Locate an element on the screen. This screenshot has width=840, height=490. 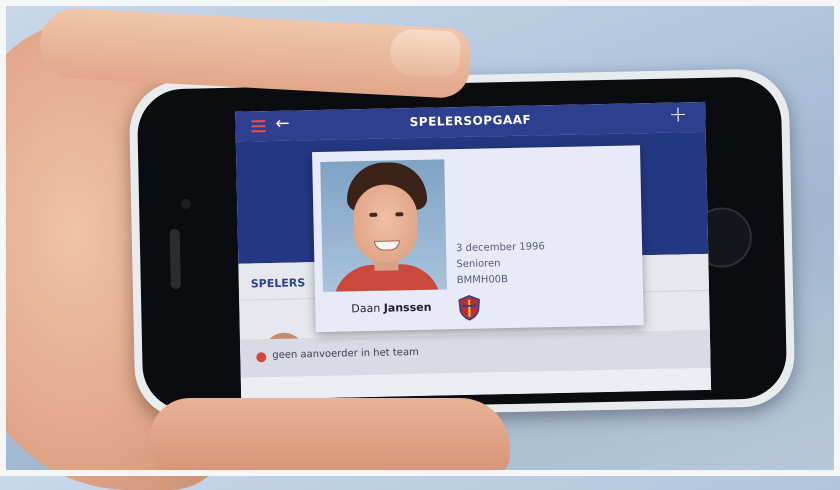
section-label-spelers: SPELERS is located at coordinates (278, 283).